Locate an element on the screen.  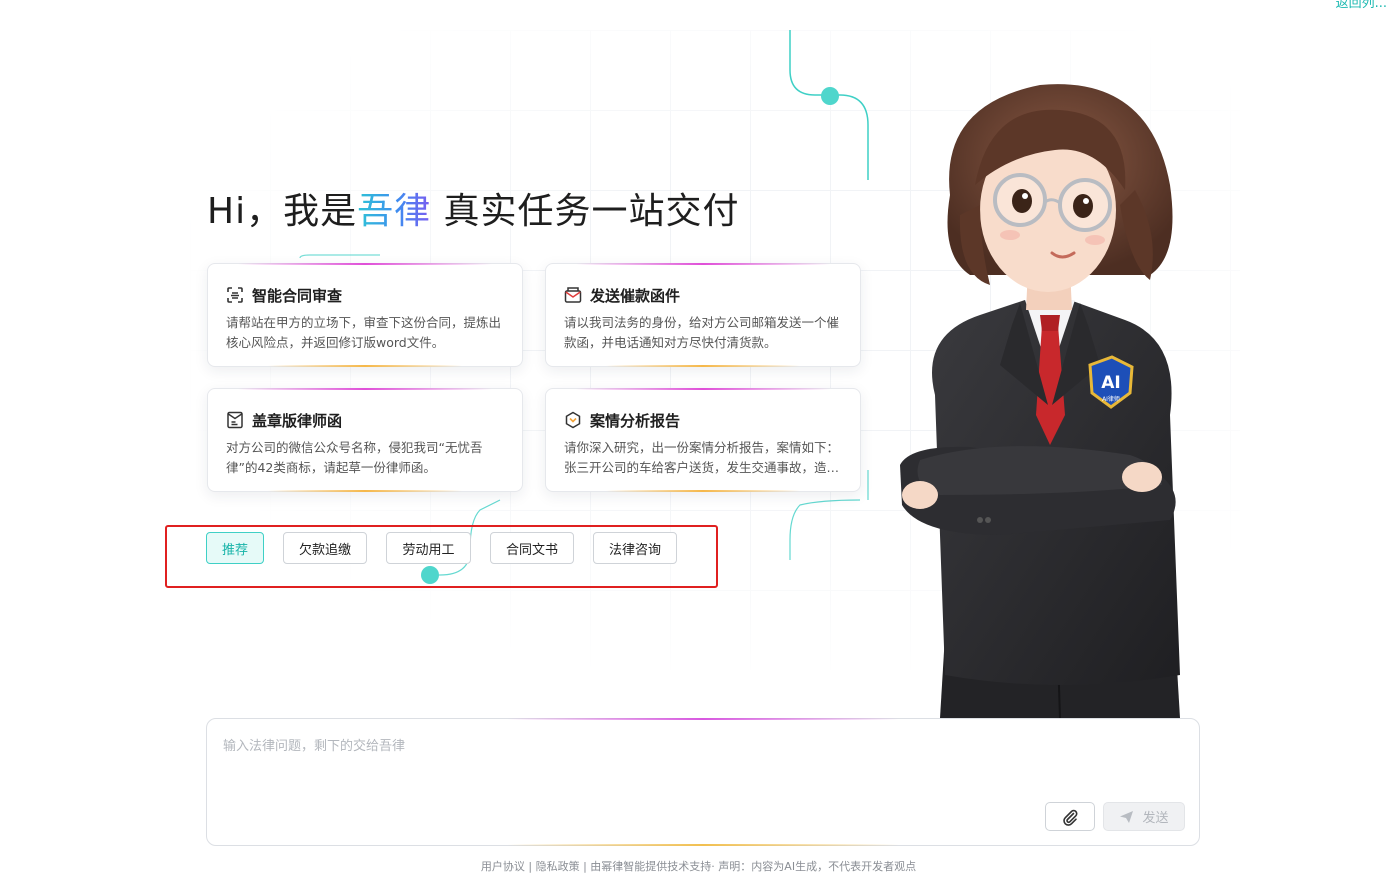
hero-brand: 吾律 is located at coordinates (394, 211).